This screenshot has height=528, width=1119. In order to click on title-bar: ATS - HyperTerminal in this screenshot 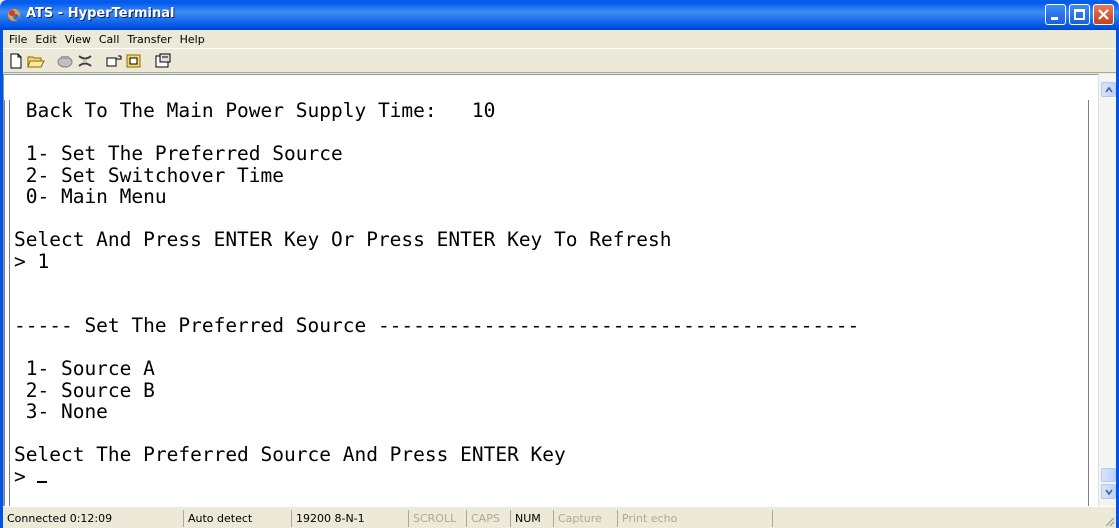, I will do `click(559, 15)`.